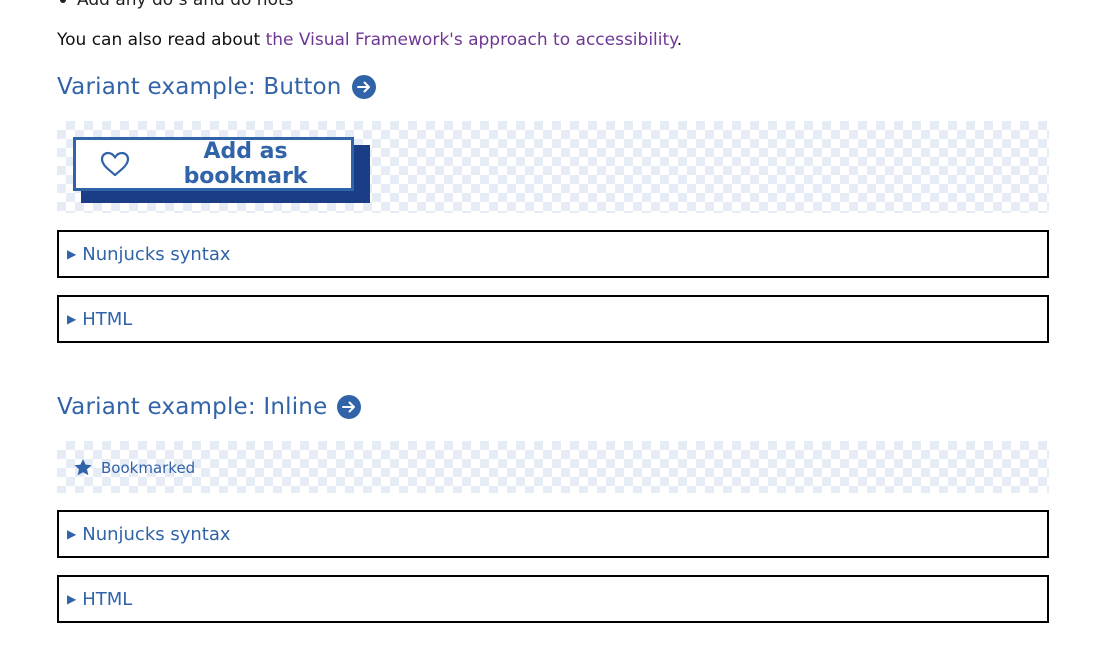  What do you see at coordinates (199, 87) in the screenshot?
I see `section-heading-text: Variant example: Button` at bounding box center [199, 87].